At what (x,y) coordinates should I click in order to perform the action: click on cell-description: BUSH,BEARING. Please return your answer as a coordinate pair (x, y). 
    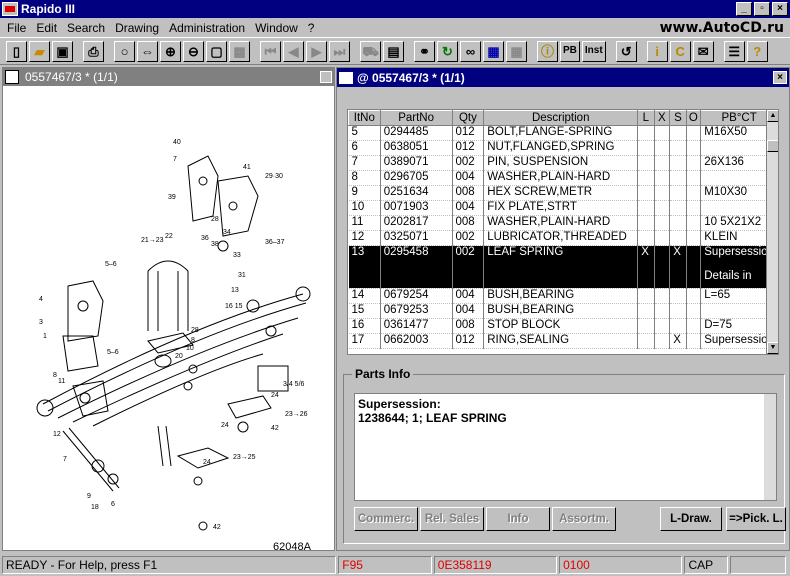
    Looking at the image, I should click on (561, 296).